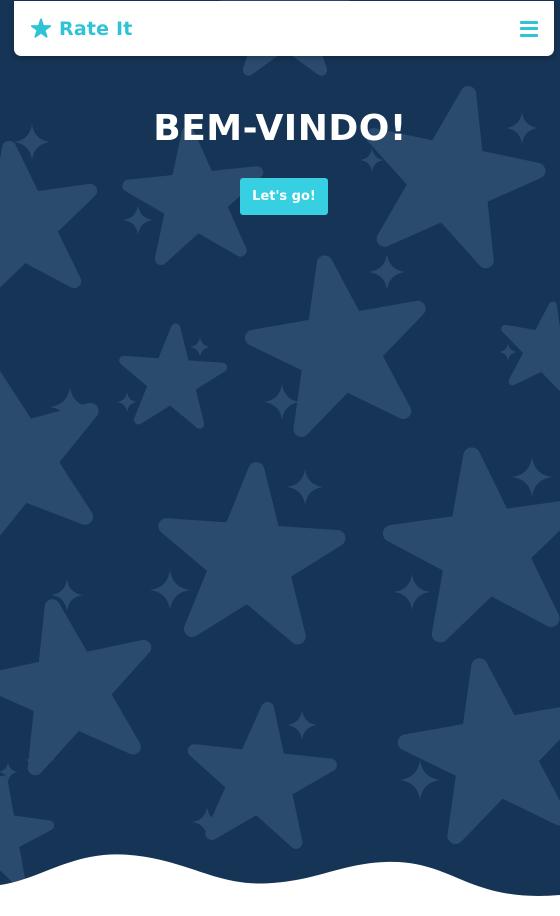 The image size is (560, 916). What do you see at coordinates (280, 885) in the screenshot?
I see `wave-divider` at bounding box center [280, 885].